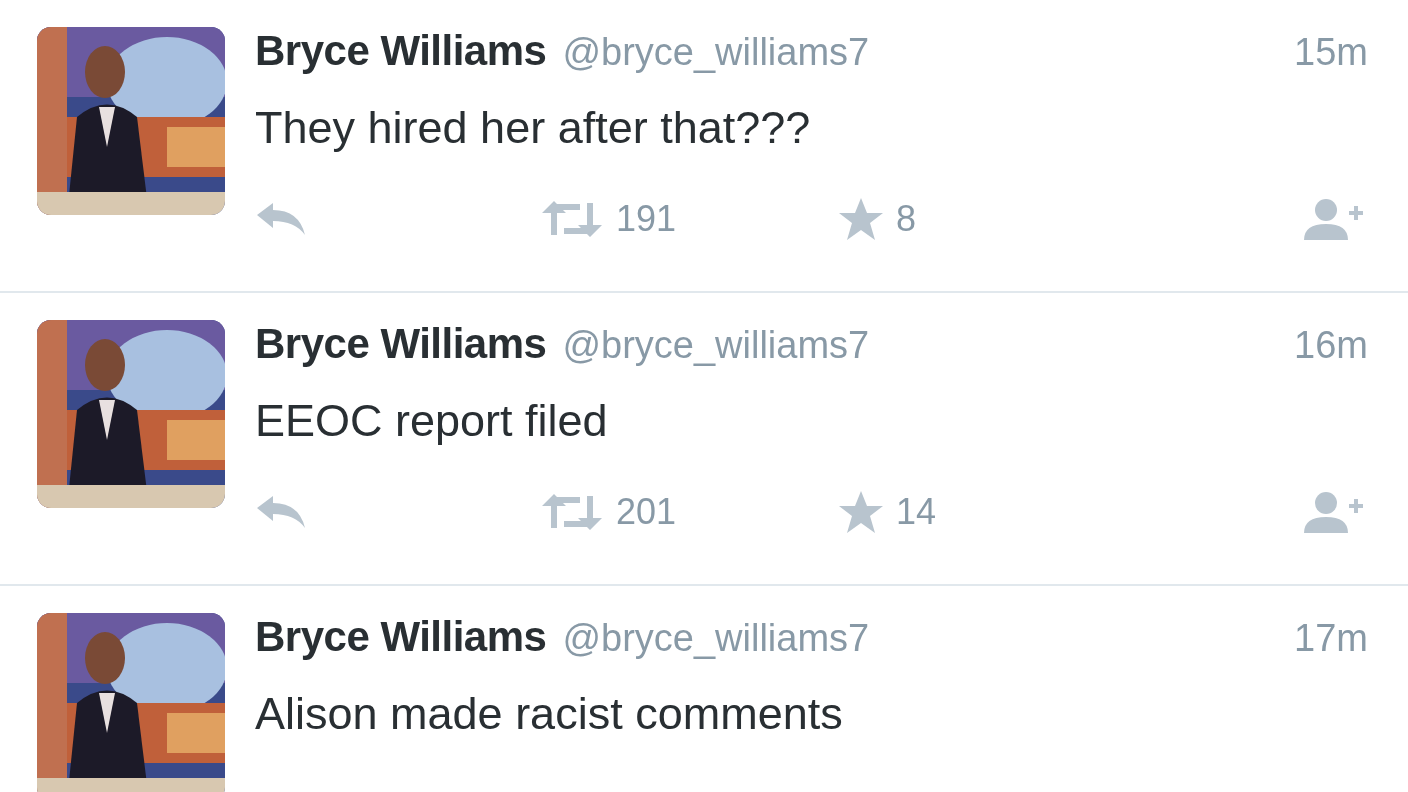 This screenshot has width=1408, height=792. What do you see at coordinates (646, 512) in the screenshot?
I see `retweet-count: 201` at bounding box center [646, 512].